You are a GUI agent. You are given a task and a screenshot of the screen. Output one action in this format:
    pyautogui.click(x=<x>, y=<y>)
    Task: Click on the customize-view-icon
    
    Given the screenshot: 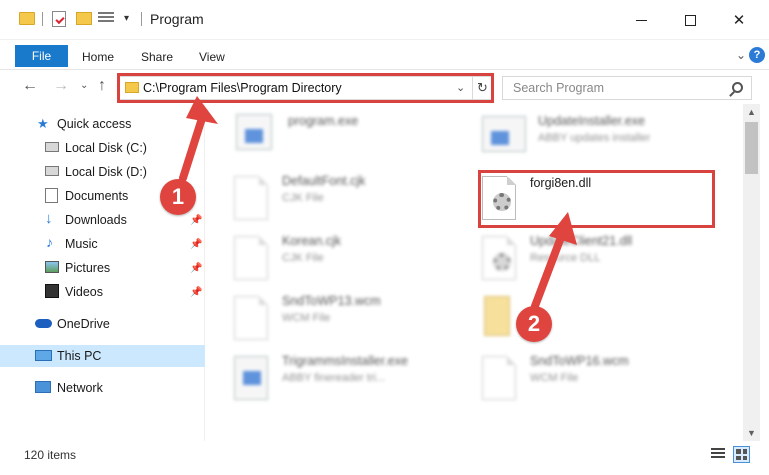 What is the action you would take?
    pyautogui.click(x=106, y=19)
    